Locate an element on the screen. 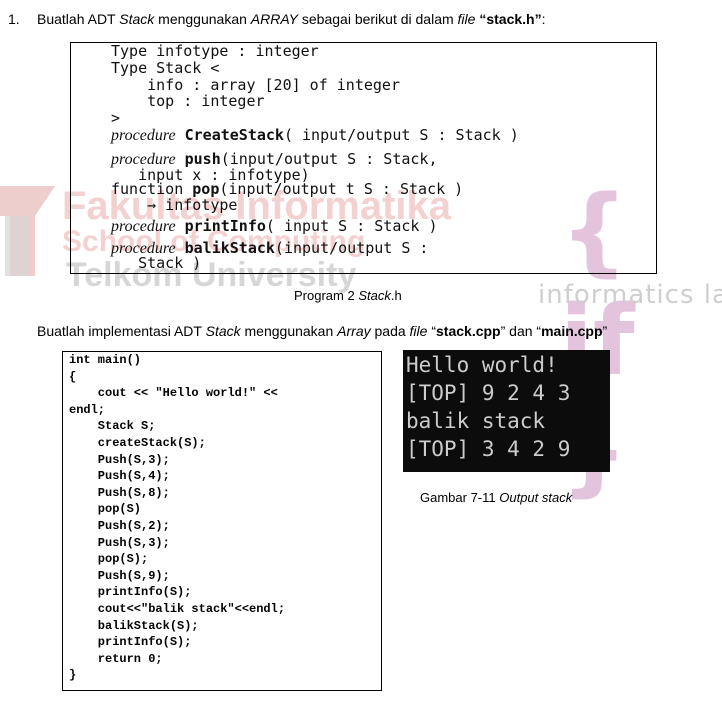 This screenshot has width=722, height=703. console-line: balik stack is located at coordinates (476, 421).